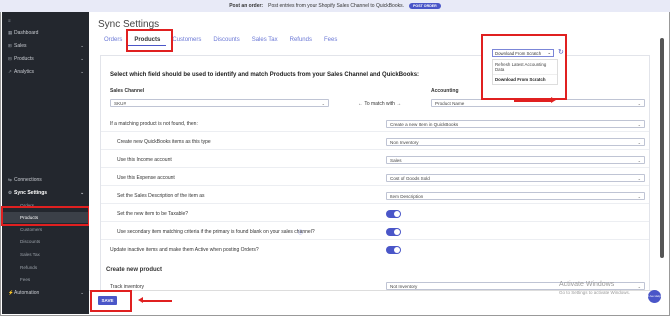 Image resolution: width=670 pixels, height=316 pixels. What do you see at coordinates (107, 300) in the screenshot?
I see `save-button: SAVE` at bounding box center [107, 300].